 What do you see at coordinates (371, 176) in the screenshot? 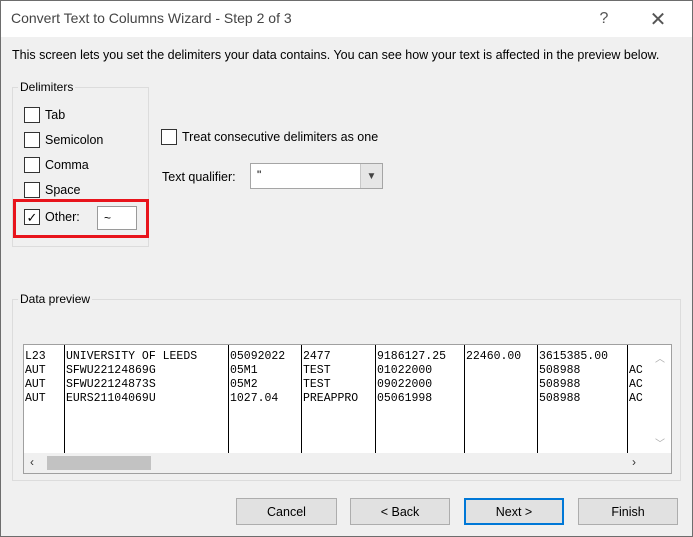
I see `chevron-down-icon: ▼` at bounding box center [371, 176].